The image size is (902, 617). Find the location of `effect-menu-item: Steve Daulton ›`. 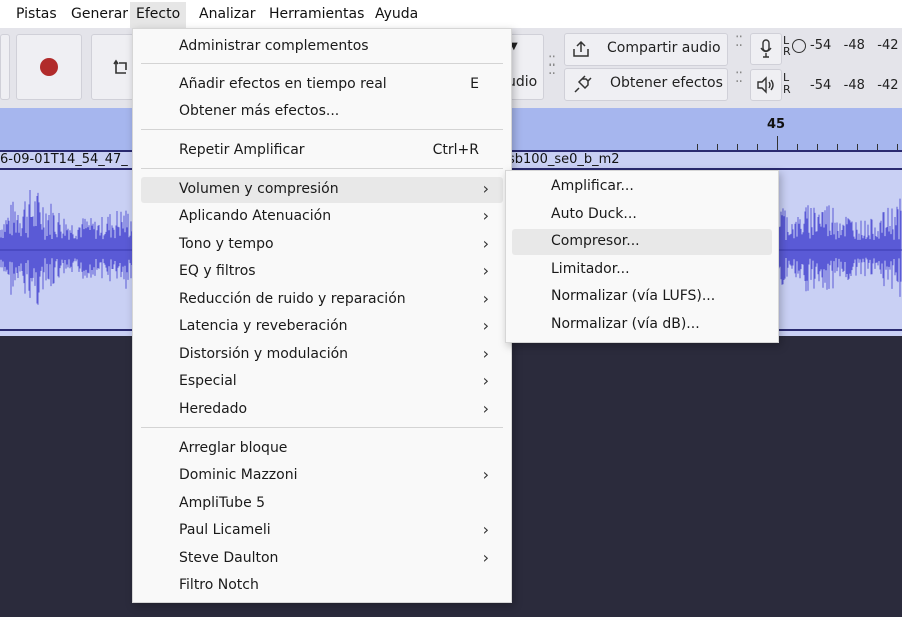

effect-menu-item: Steve Daulton › is located at coordinates (322, 559).